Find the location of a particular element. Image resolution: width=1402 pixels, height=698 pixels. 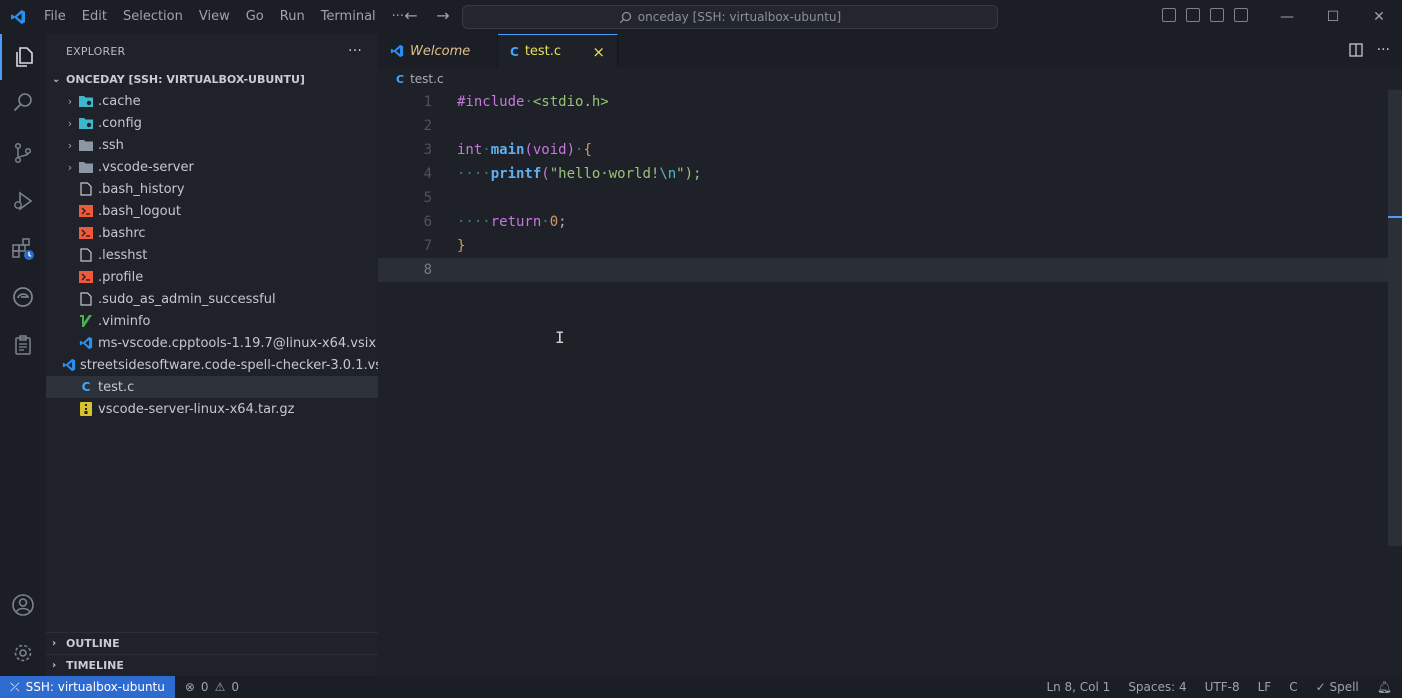

tree-item-label: .lesshst is located at coordinates (123, 255).